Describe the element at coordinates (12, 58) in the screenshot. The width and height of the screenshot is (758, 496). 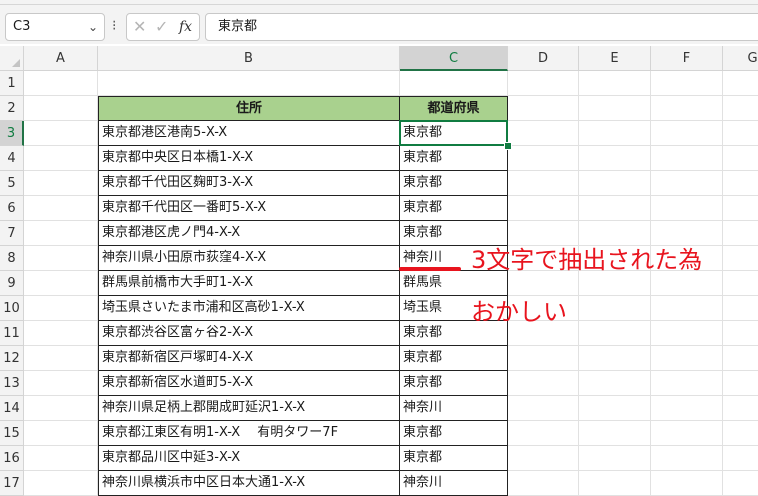
I see `select-all-button` at that location.